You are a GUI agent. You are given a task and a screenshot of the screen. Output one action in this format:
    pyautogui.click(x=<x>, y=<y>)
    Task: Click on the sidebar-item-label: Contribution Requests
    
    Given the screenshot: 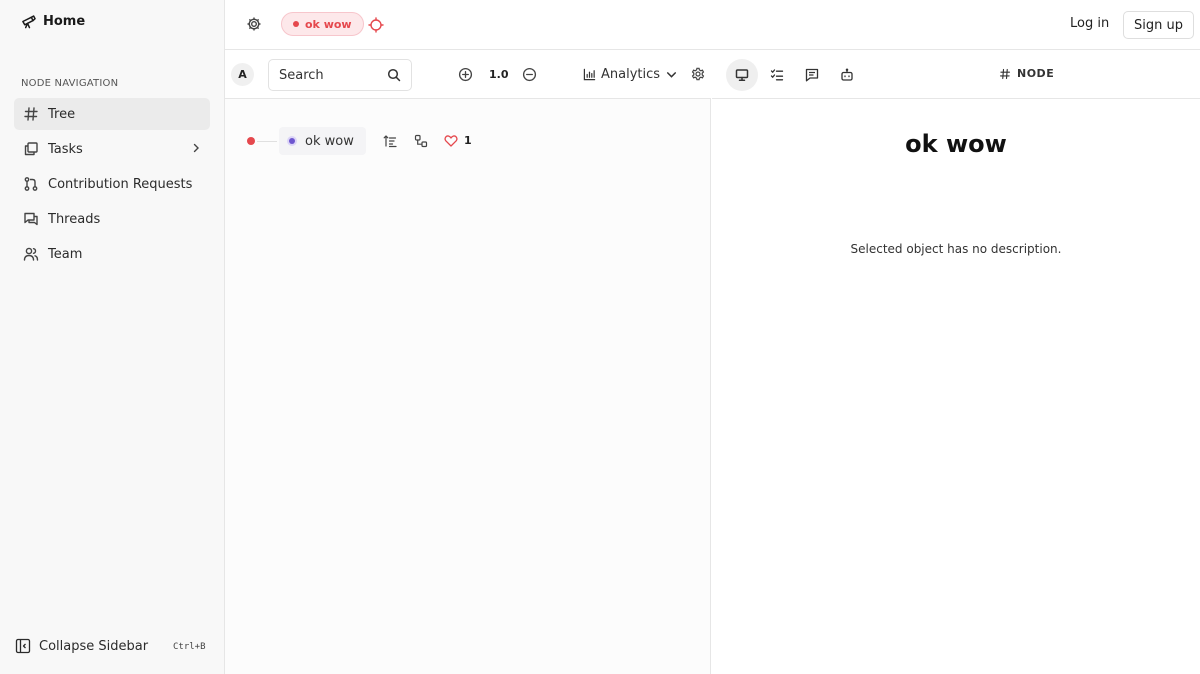 What is the action you would take?
    pyautogui.click(x=120, y=184)
    